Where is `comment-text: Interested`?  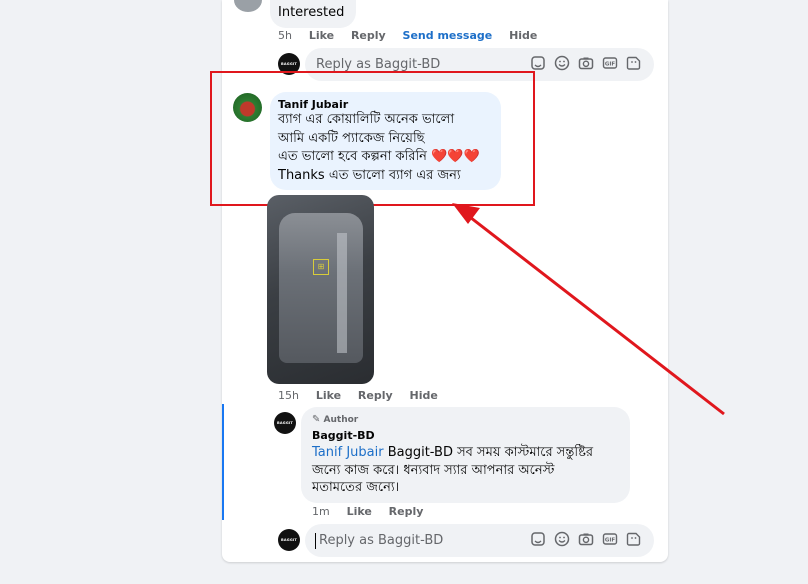 comment-text: Interested is located at coordinates (311, 12).